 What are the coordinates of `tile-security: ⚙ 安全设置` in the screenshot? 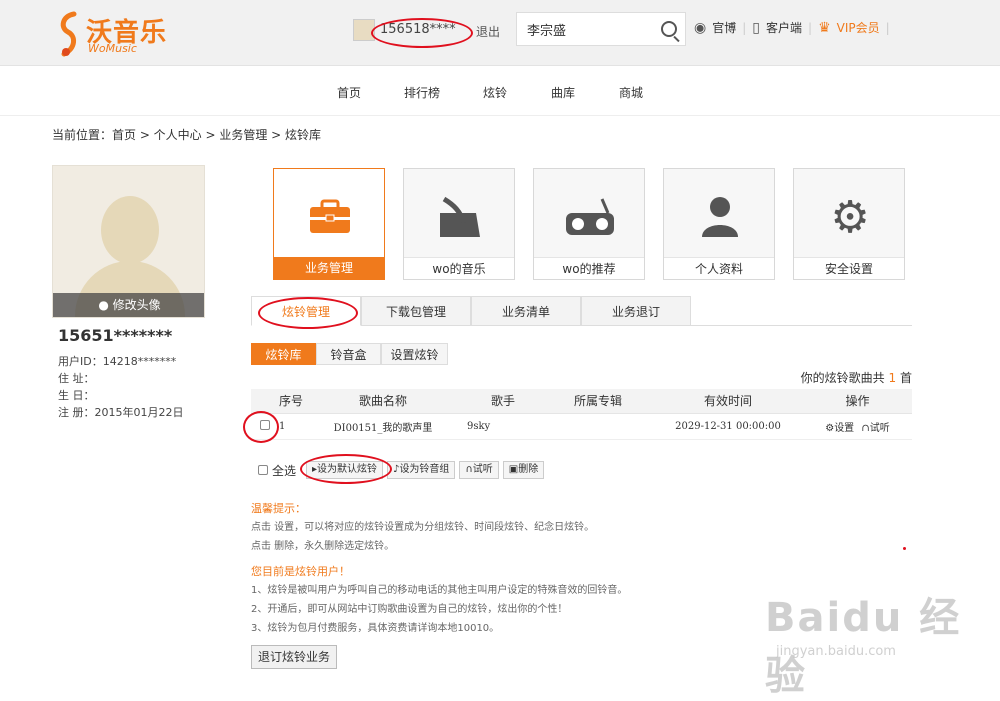 It's located at (849, 224).